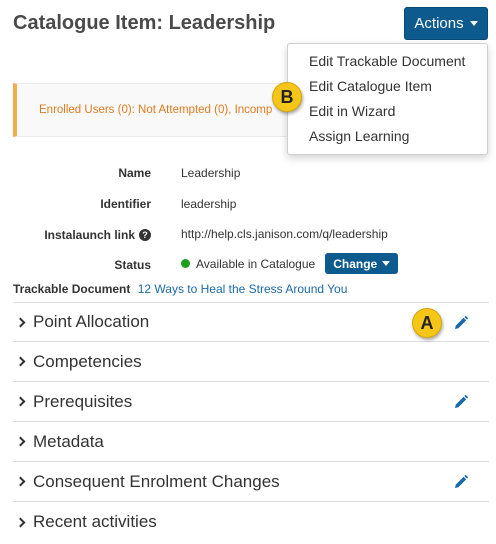 The height and width of the screenshot is (544, 496). I want to click on section-title: Prerequisites, so click(83, 401).